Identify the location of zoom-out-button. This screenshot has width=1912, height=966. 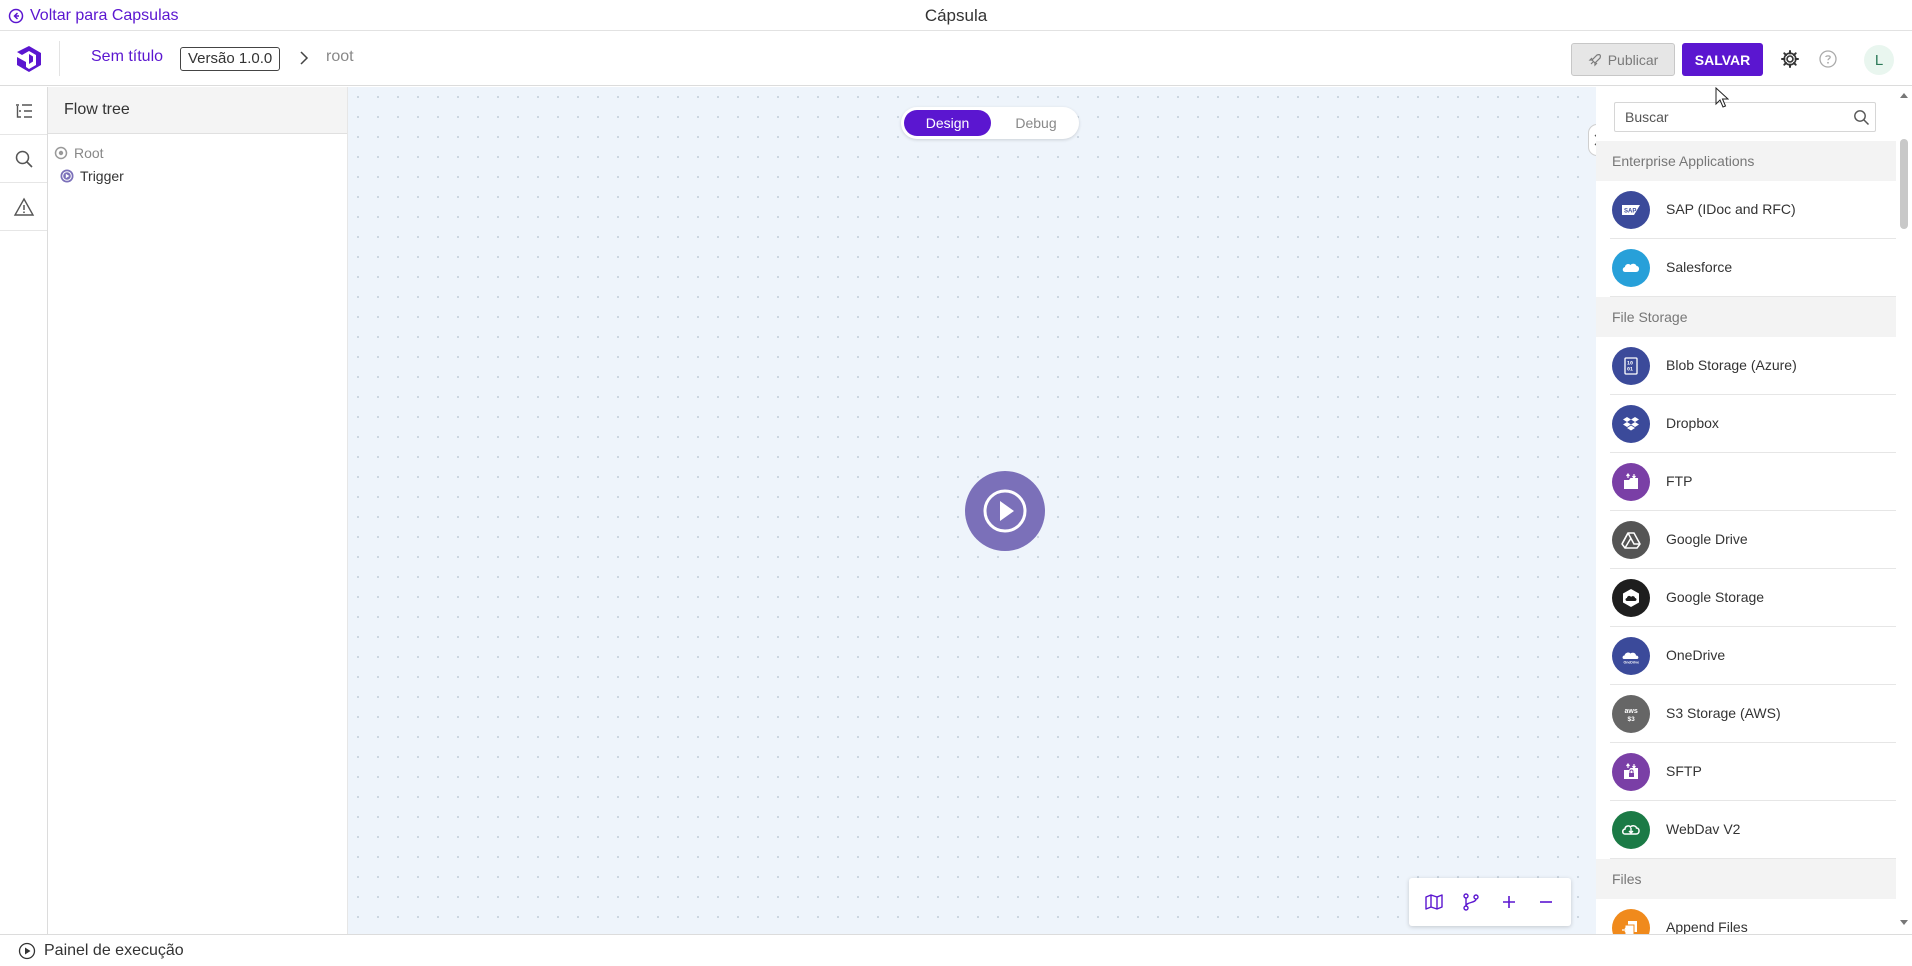
(1546, 902).